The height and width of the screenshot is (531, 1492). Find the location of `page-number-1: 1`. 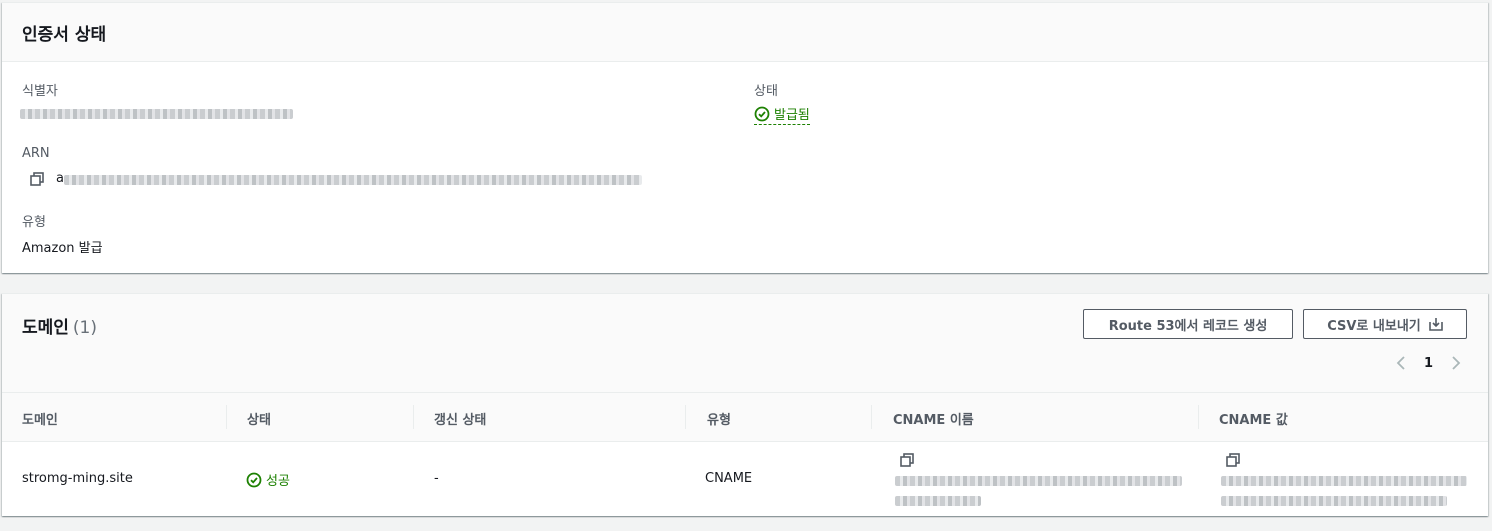

page-number-1: 1 is located at coordinates (1428, 363).